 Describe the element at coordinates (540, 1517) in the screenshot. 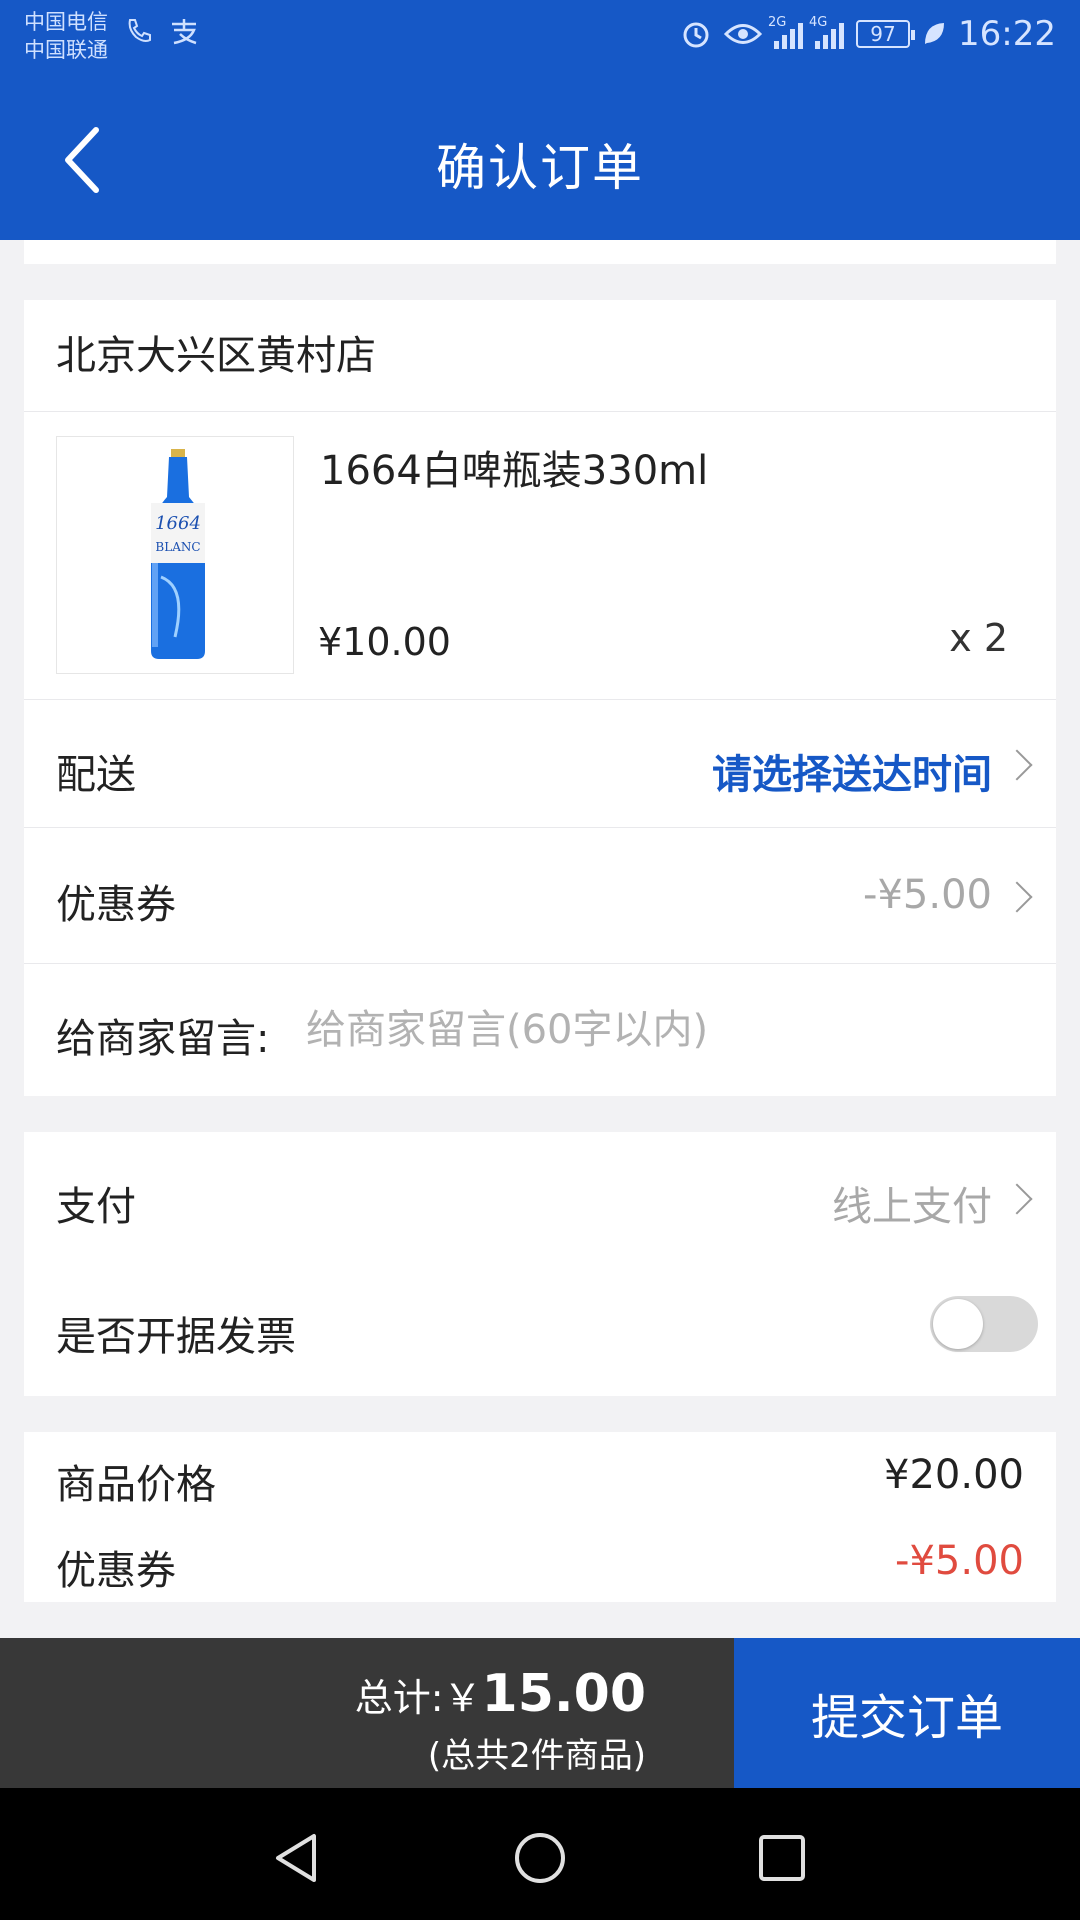

I see `price-summary: 商品价格 ¥20.00 优惠券 -¥5.00` at that location.